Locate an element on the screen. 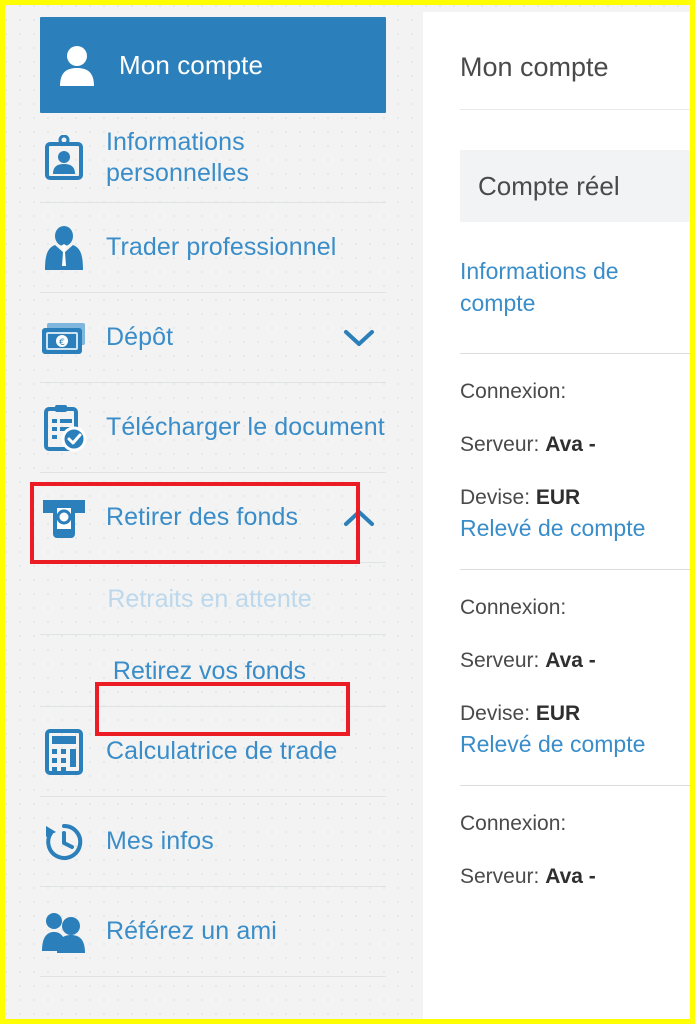 Image resolution: width=695 pixels, height=1024 pixels. chevron-down-icon is located at coordinates (359, 338).